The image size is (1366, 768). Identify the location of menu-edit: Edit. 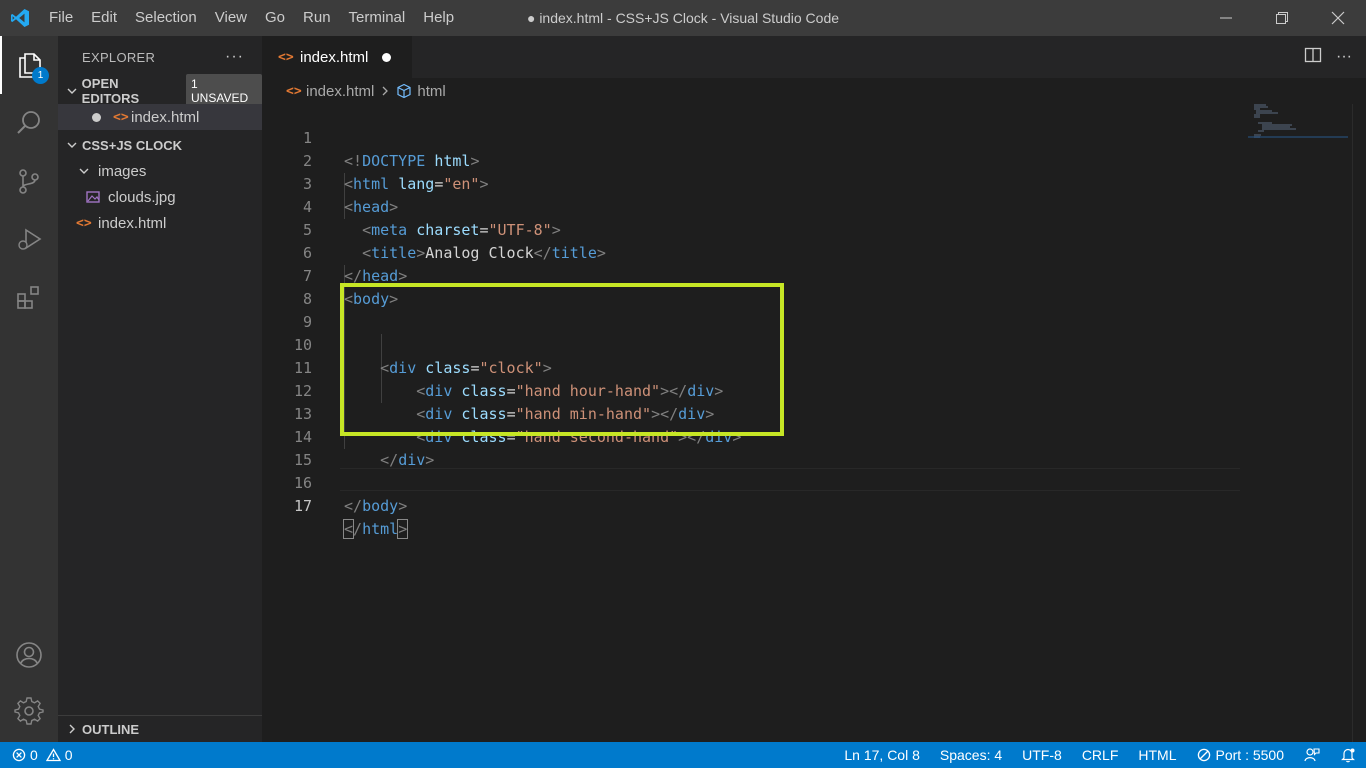
(104, 18).